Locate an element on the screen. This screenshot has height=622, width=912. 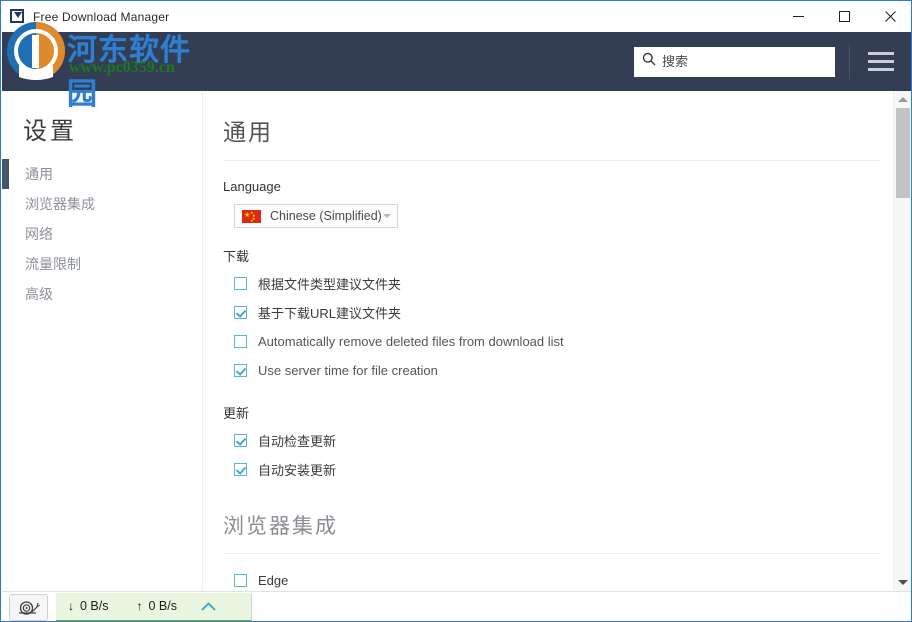
download-speed-value: 0 B/s is located at coordinates (94, 606).